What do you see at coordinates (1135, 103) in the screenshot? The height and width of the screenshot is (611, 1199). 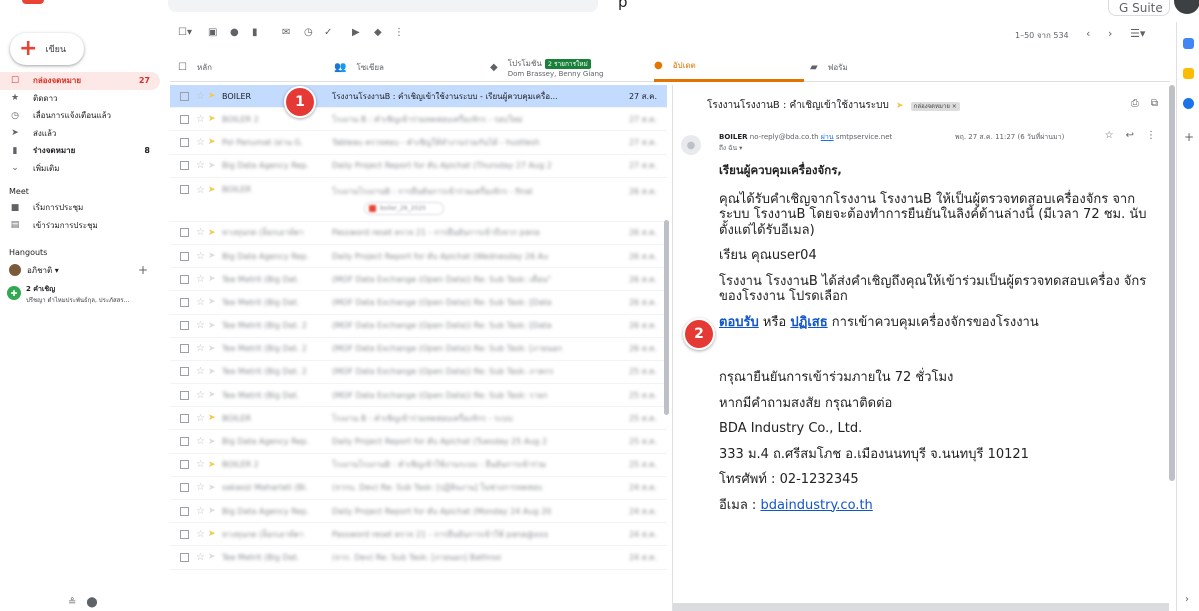 I see `print-icon: ⎙` at bounding box center [1135, 103].